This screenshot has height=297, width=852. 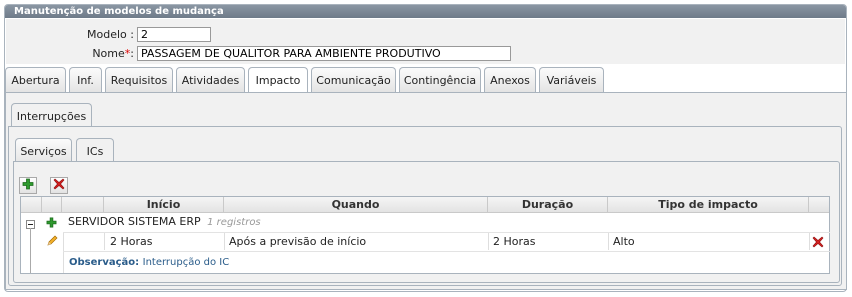 What do you see at coordinates (186, 262) in the screenshot?
I see `observacao-value: Interrupção do IC` at bounding box center [186, 262].